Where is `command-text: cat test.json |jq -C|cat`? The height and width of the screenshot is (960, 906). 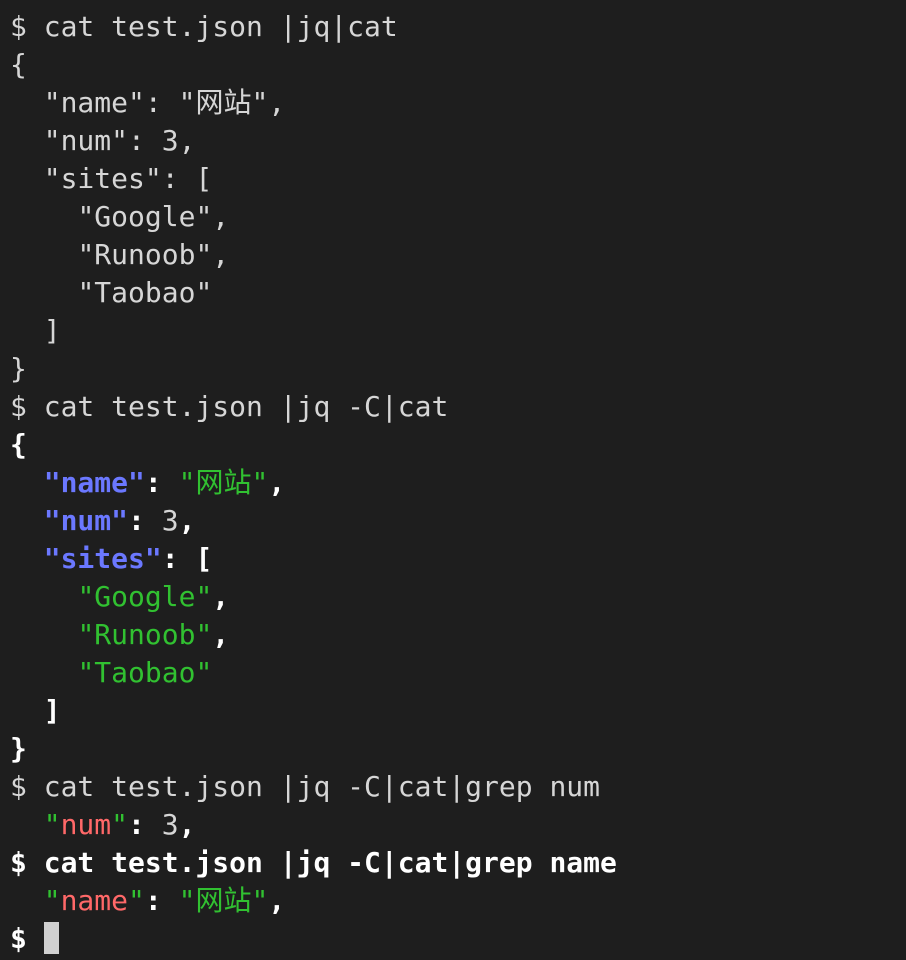 command-text: cat test.json |jq -C|cat is located at coordinates (246, 406).